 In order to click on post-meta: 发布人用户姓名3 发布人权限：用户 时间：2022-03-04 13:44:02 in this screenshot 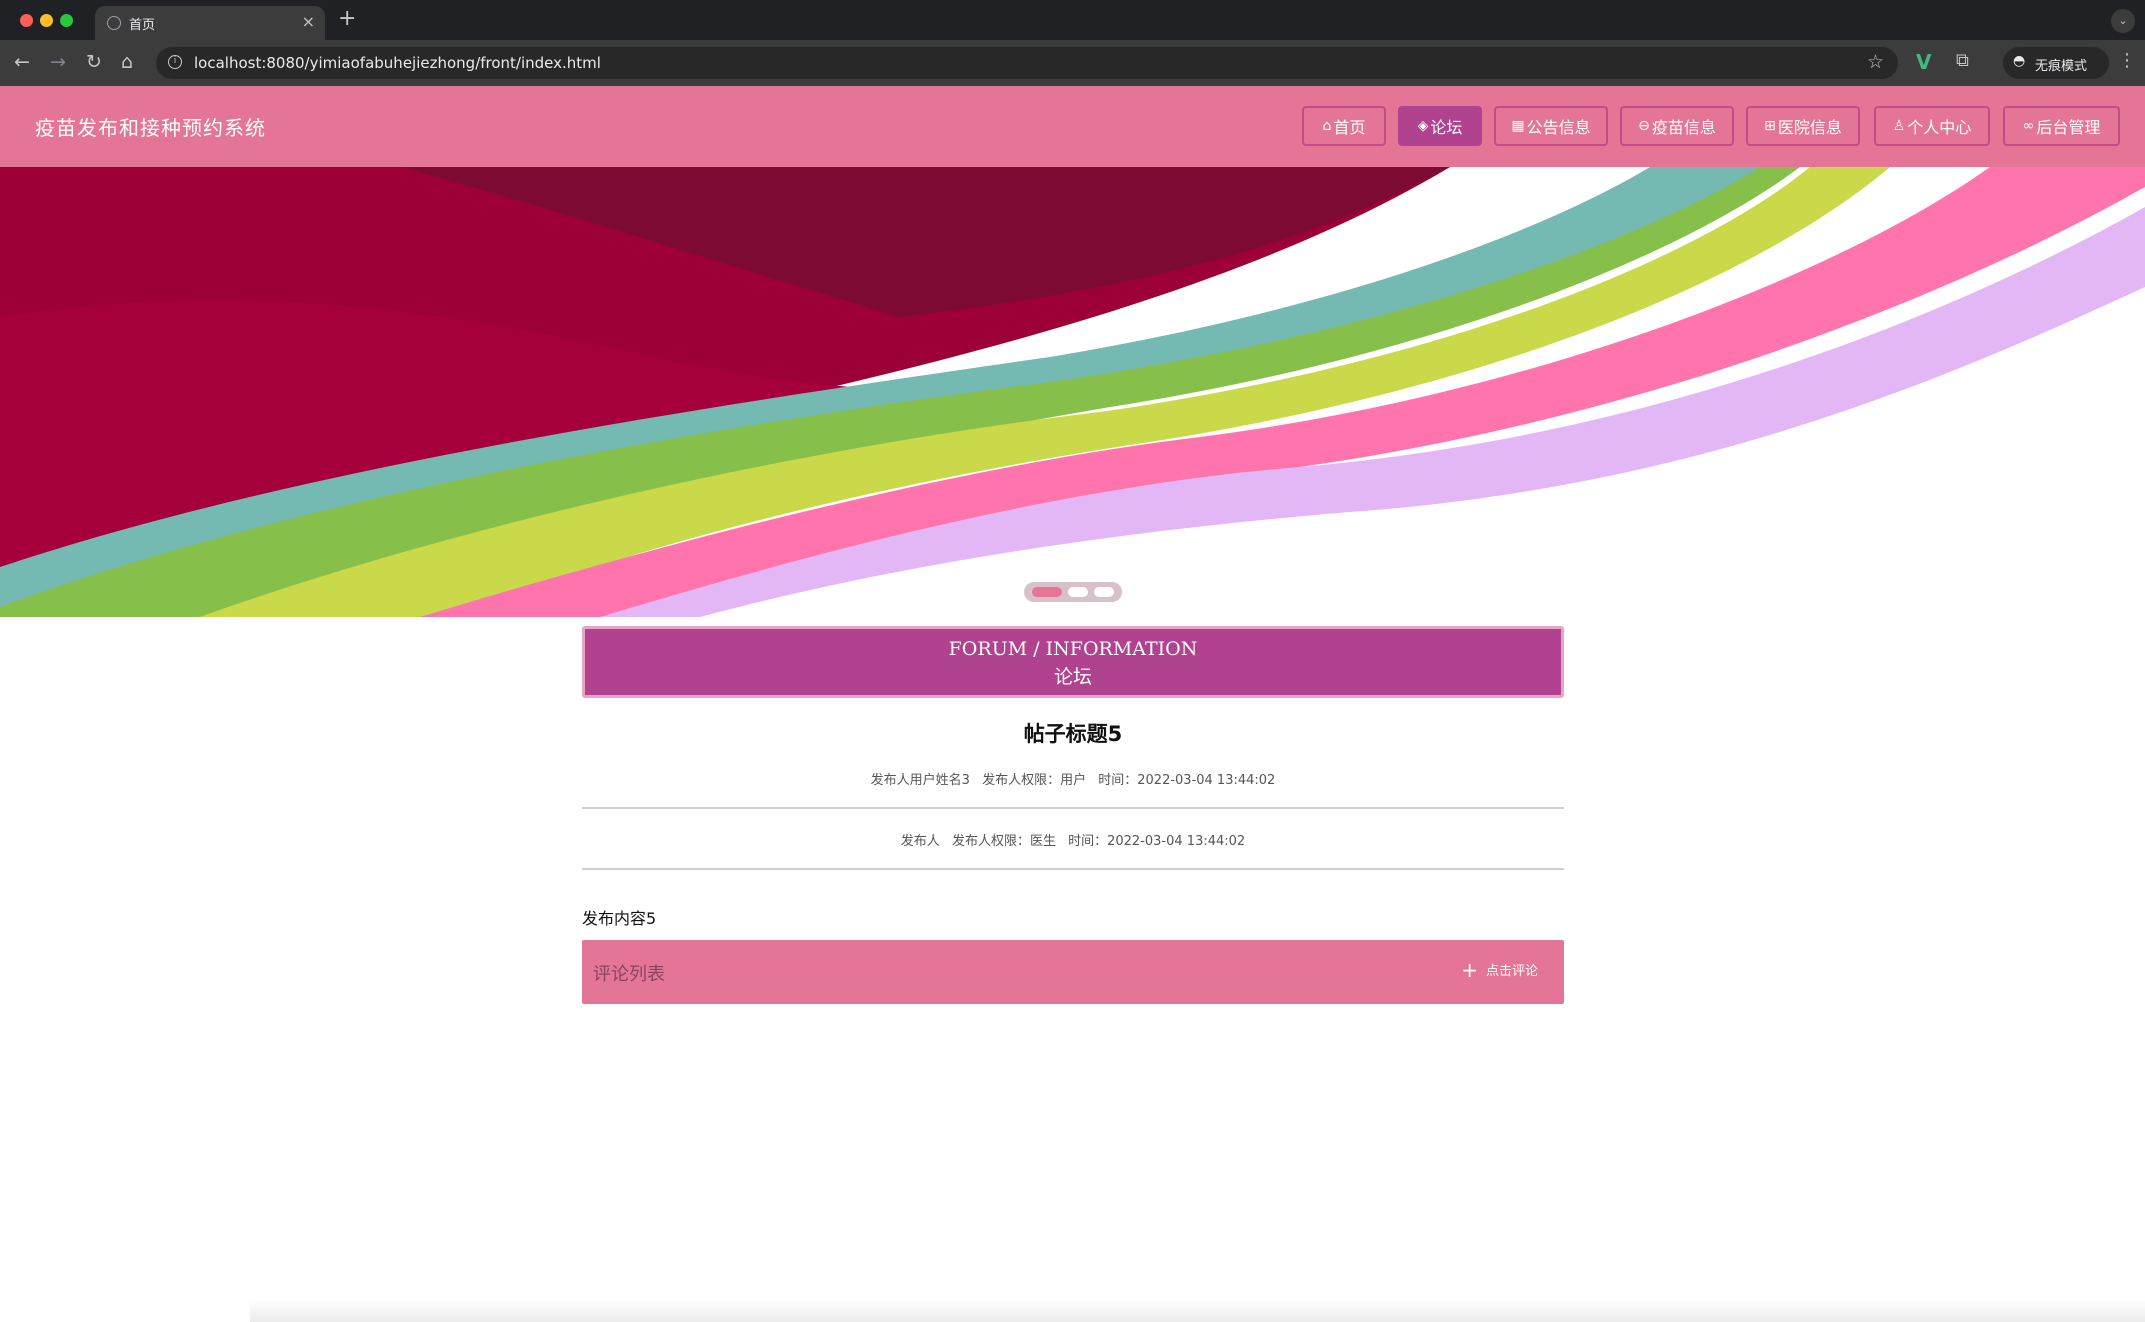, I will do `click(1073, 778)`.